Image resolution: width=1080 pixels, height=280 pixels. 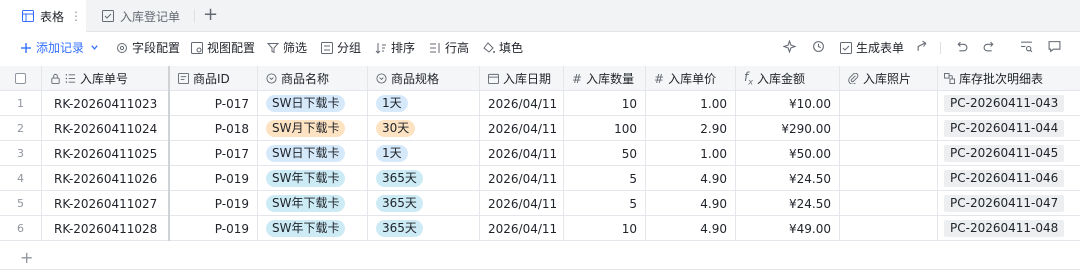 I want to click on cell-batch: PC-20260411-048, so click(x=1009, y=228).